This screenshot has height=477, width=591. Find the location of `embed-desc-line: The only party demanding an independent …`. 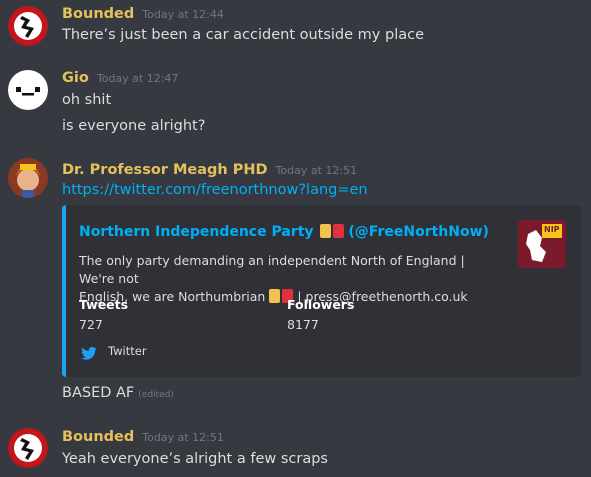

embed-desc-line: The only party demanding an independent … is located at coordinates (272, 269).